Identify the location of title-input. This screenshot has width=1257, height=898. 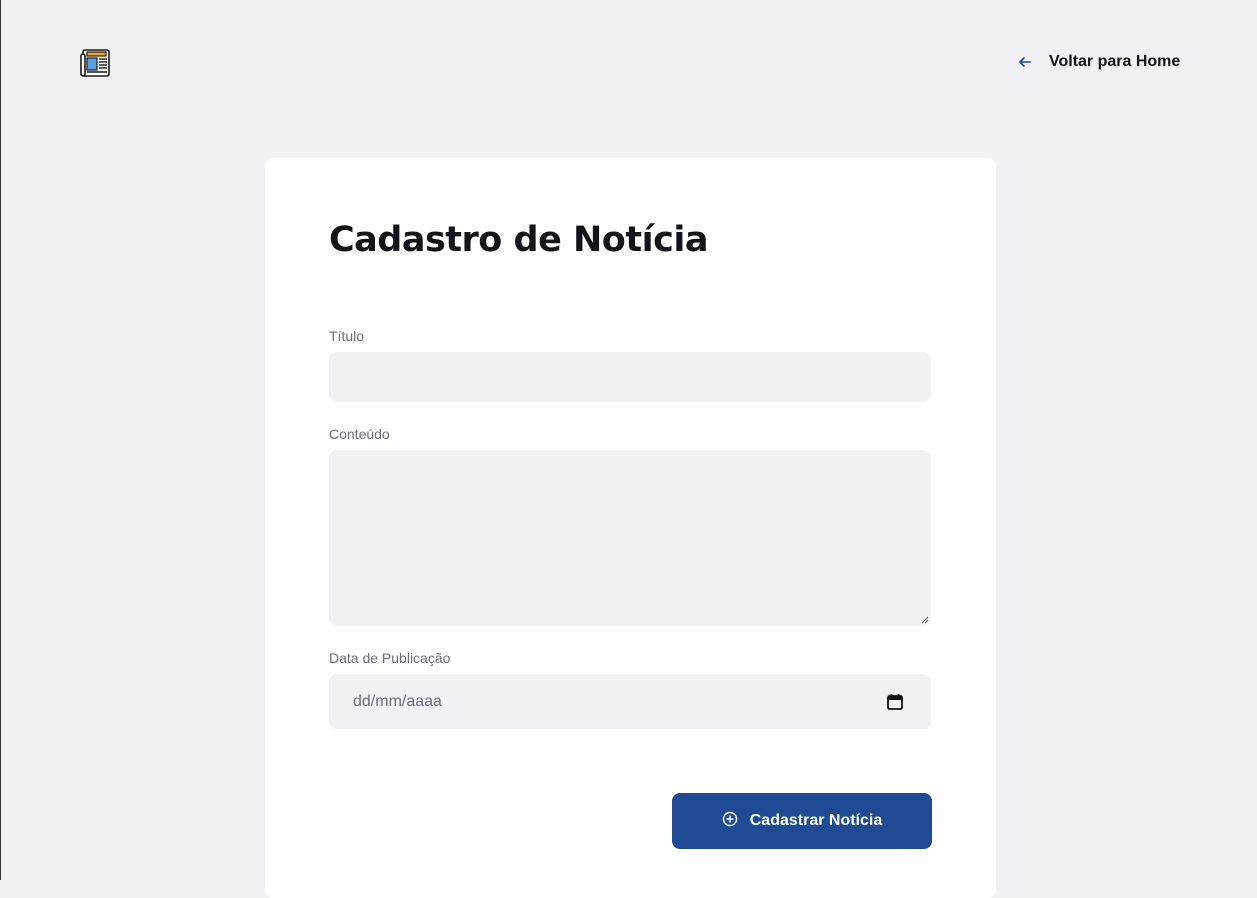
(630, 377).